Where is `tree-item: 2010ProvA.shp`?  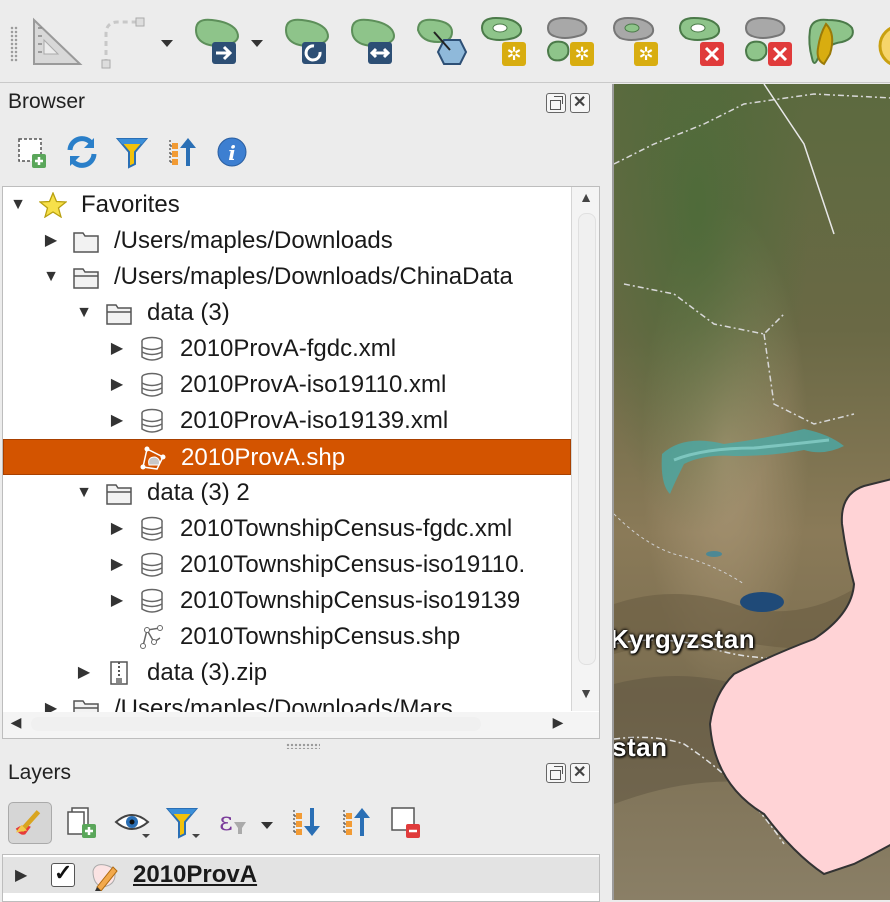 tree-item: 2010ProvA.shp is located at coordinates (287, 457).